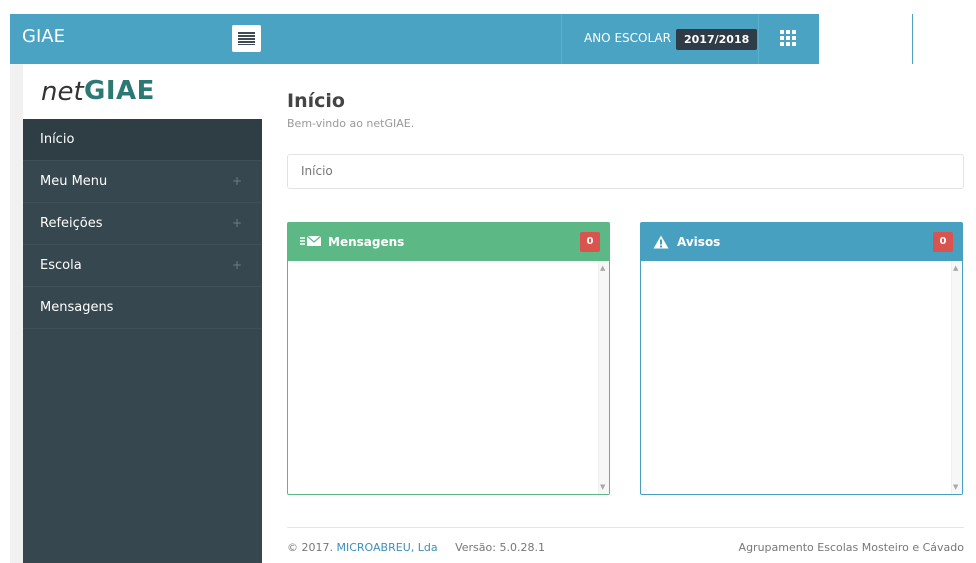  I want to click on menu-toggle-button, so click(246, 38).